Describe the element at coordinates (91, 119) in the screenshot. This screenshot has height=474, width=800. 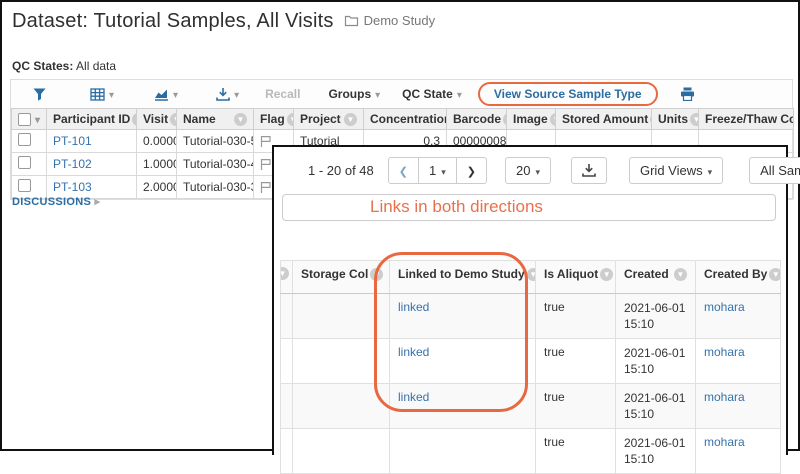
I see `col-participant-id: Participant ID` at that location.